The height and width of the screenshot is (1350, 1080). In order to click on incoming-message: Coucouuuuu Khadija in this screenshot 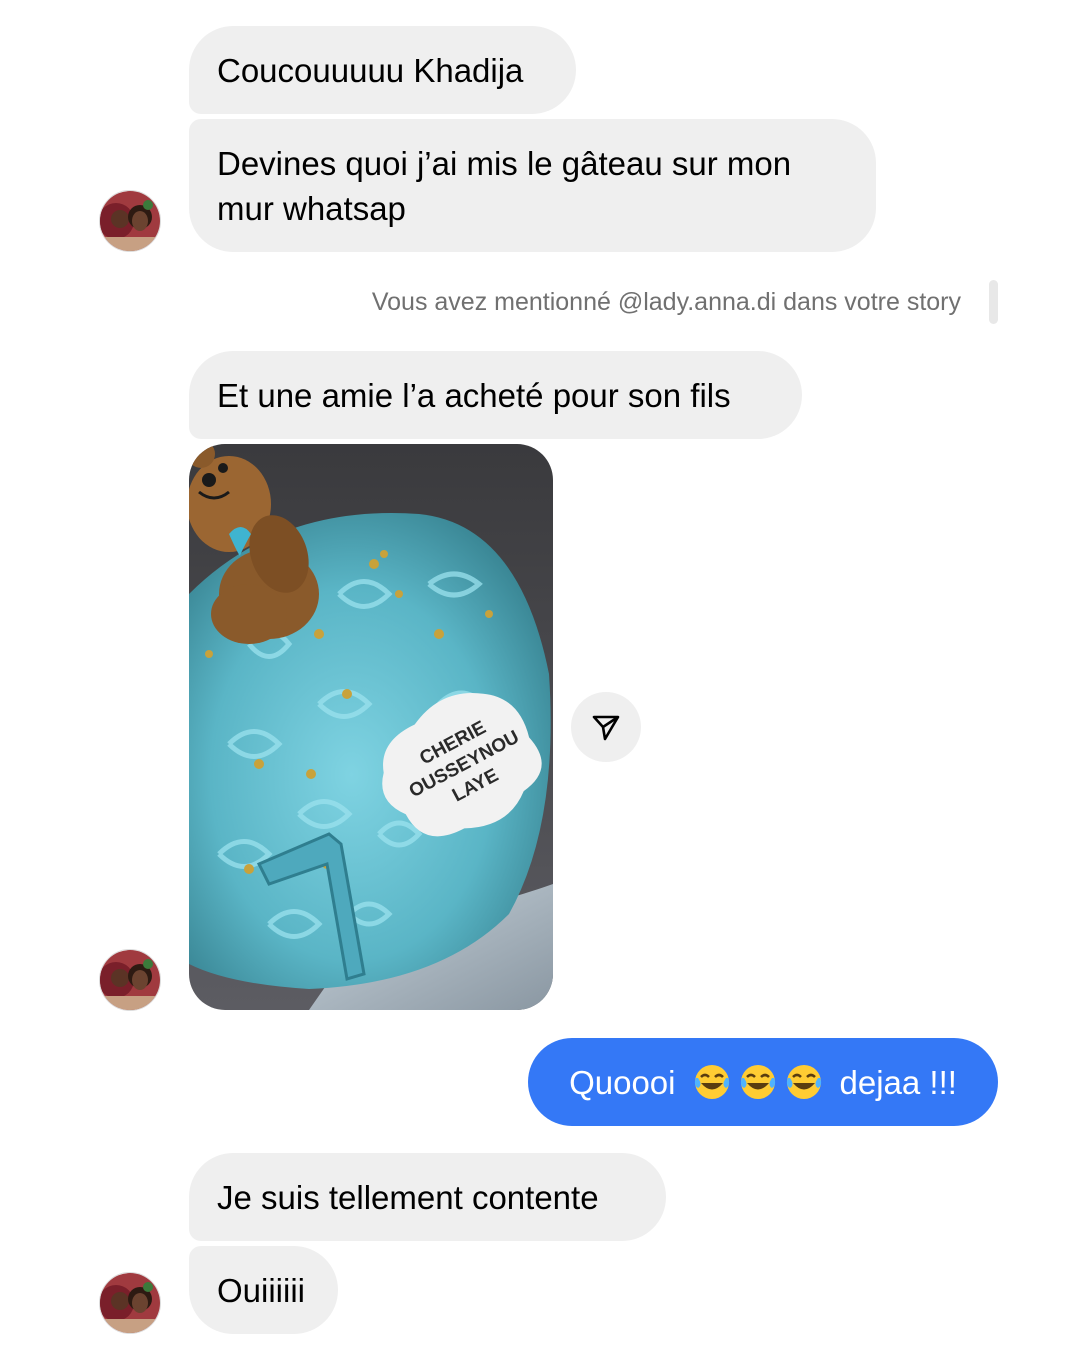, I will do `click(382, 70)`.